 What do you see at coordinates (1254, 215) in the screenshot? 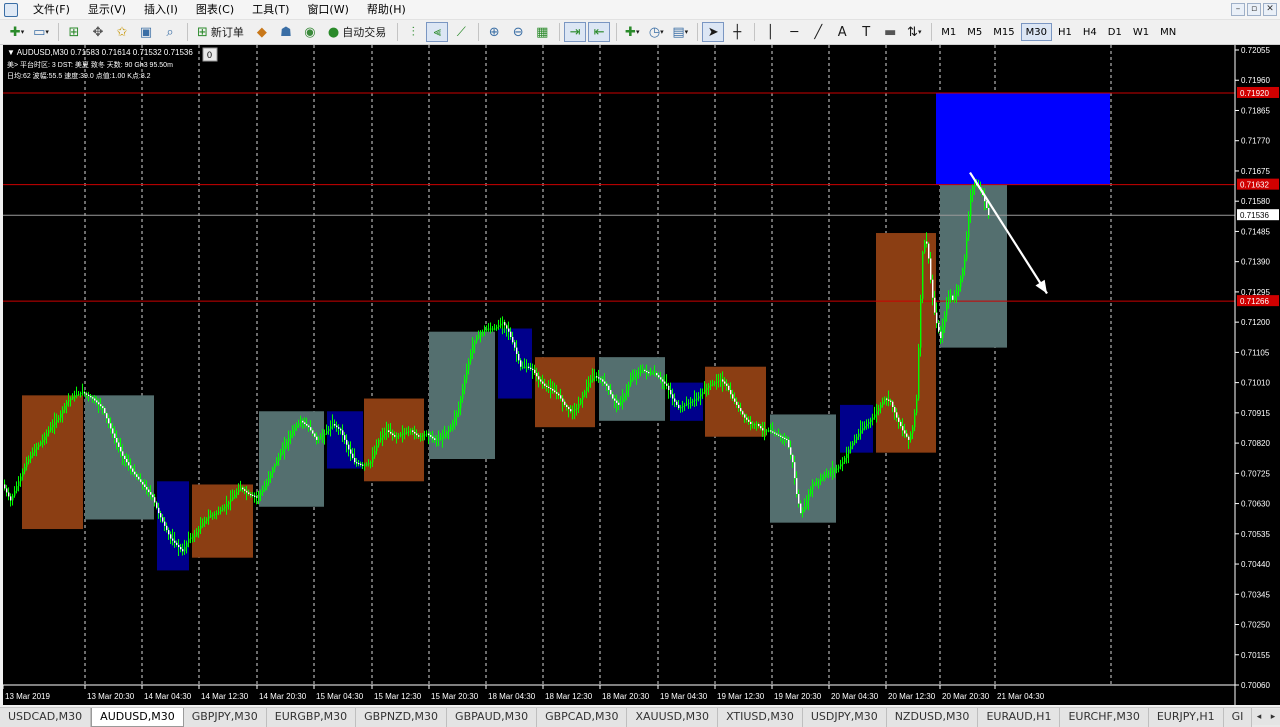
I see `bid-price-label: 0.71536` at bounding box center [1254, 215].